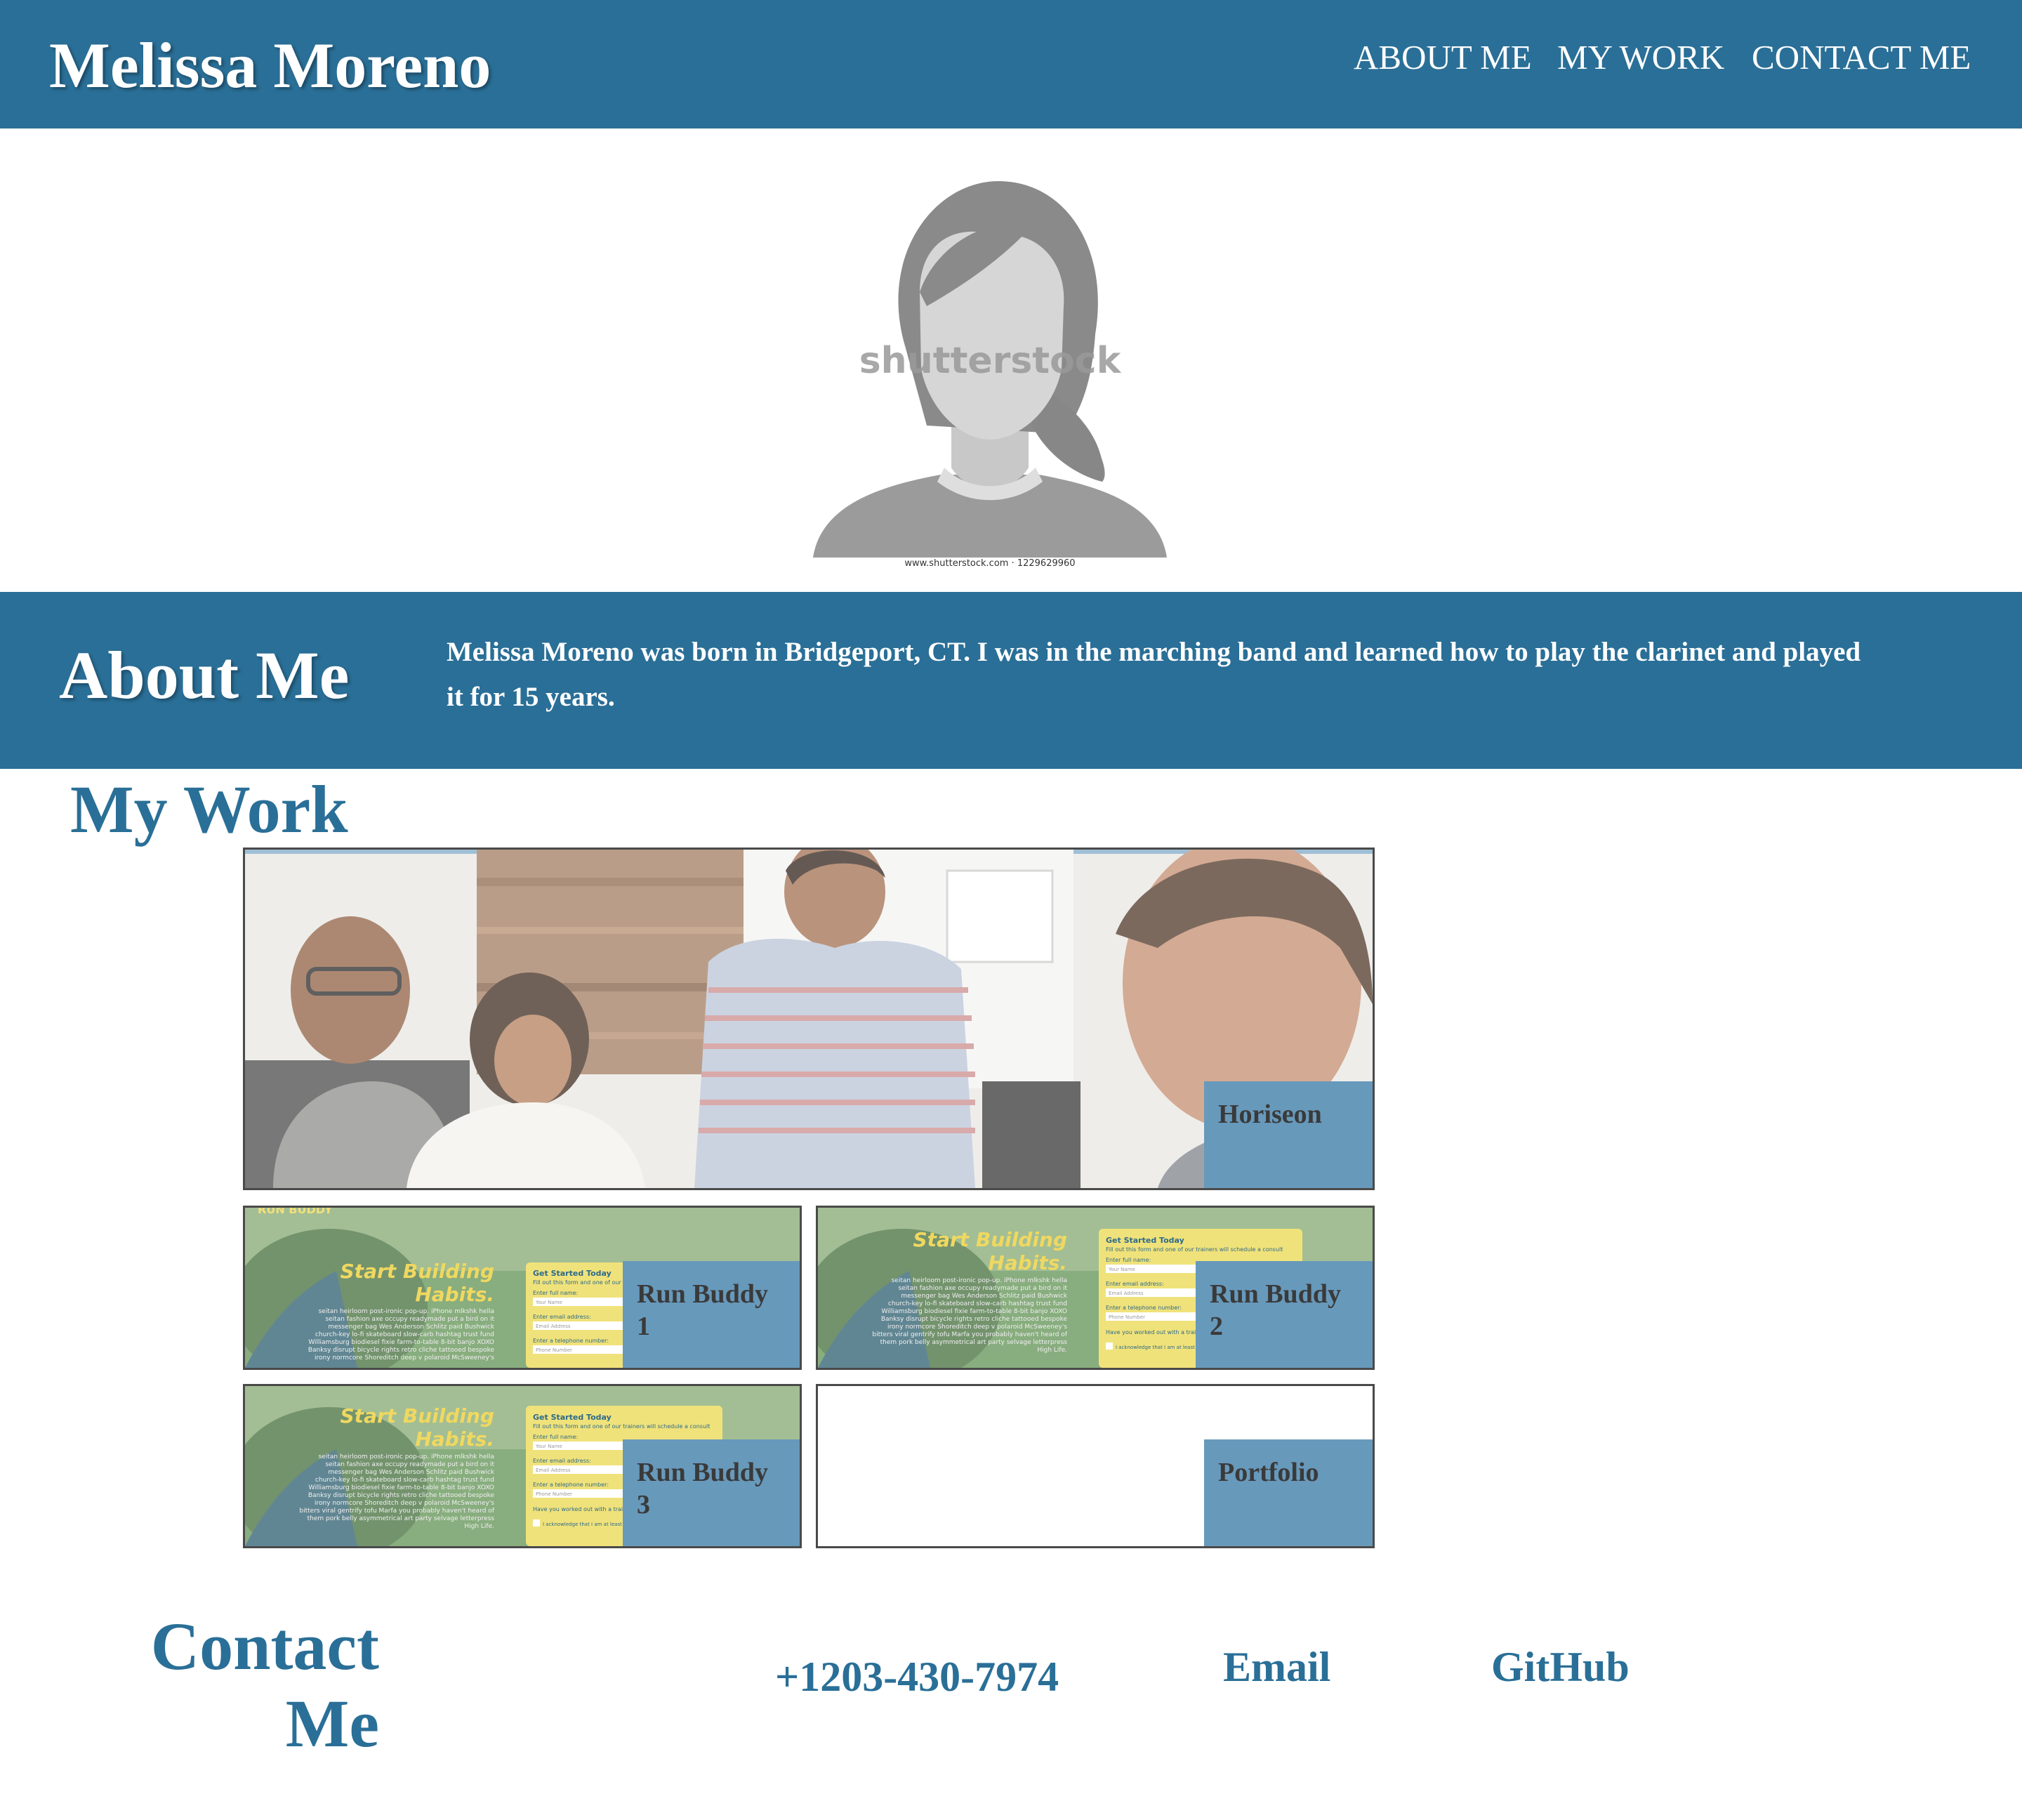 The image size is (2022, 1820). Describe the element at coordinates (264, 1685) in the screenshot. I see `contact-heading: Contact Me` at that location.